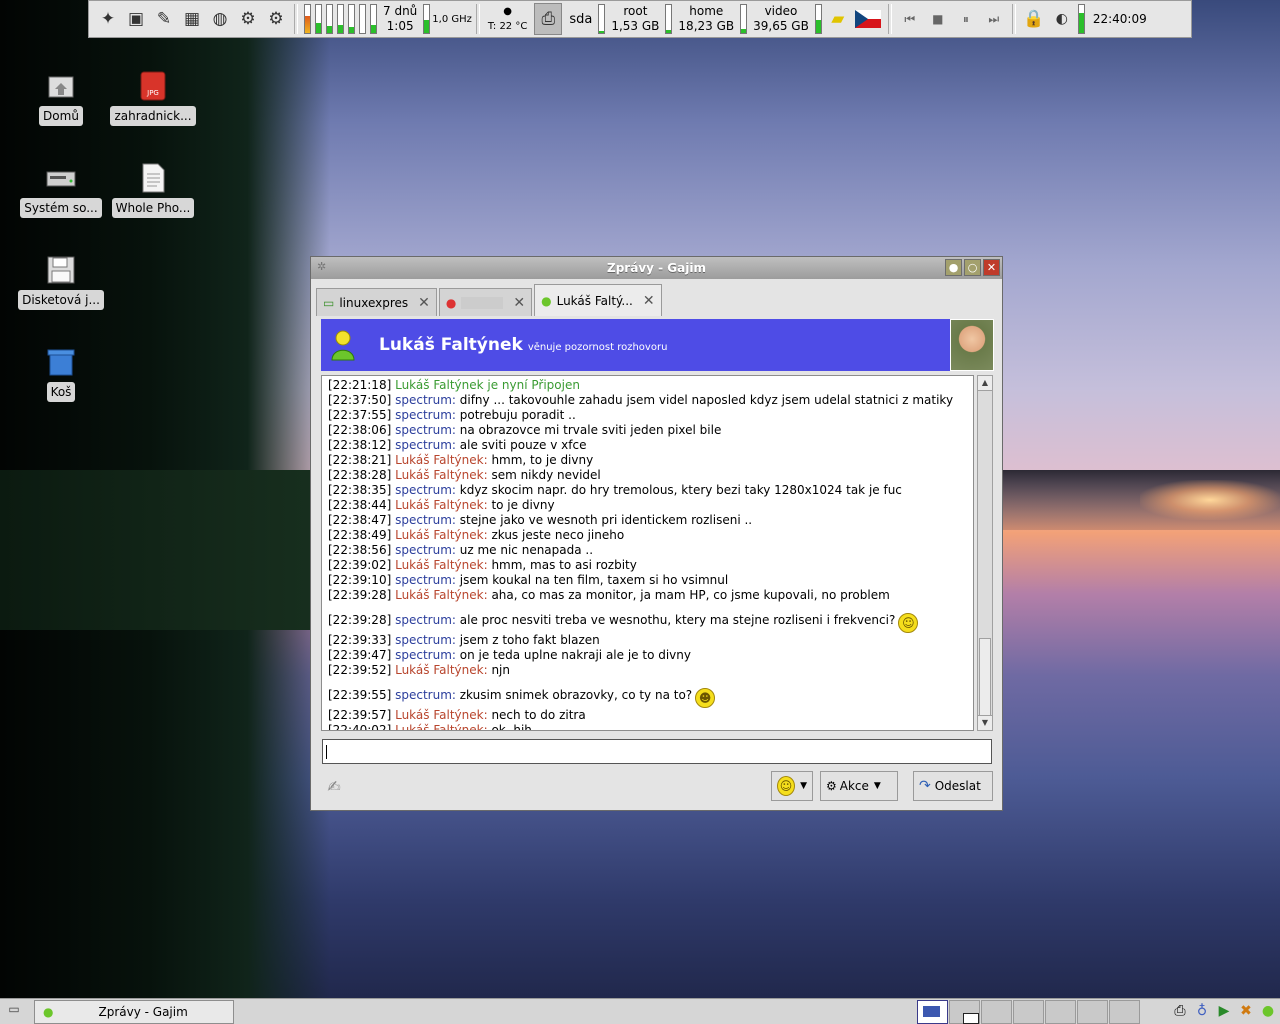 This screenshot has width=1280, height=1024. What do you see at coordinates (360, 415) in the screenshot?
I see `message-timestamp: [22:37:55]` at bounding box center [360, 415].